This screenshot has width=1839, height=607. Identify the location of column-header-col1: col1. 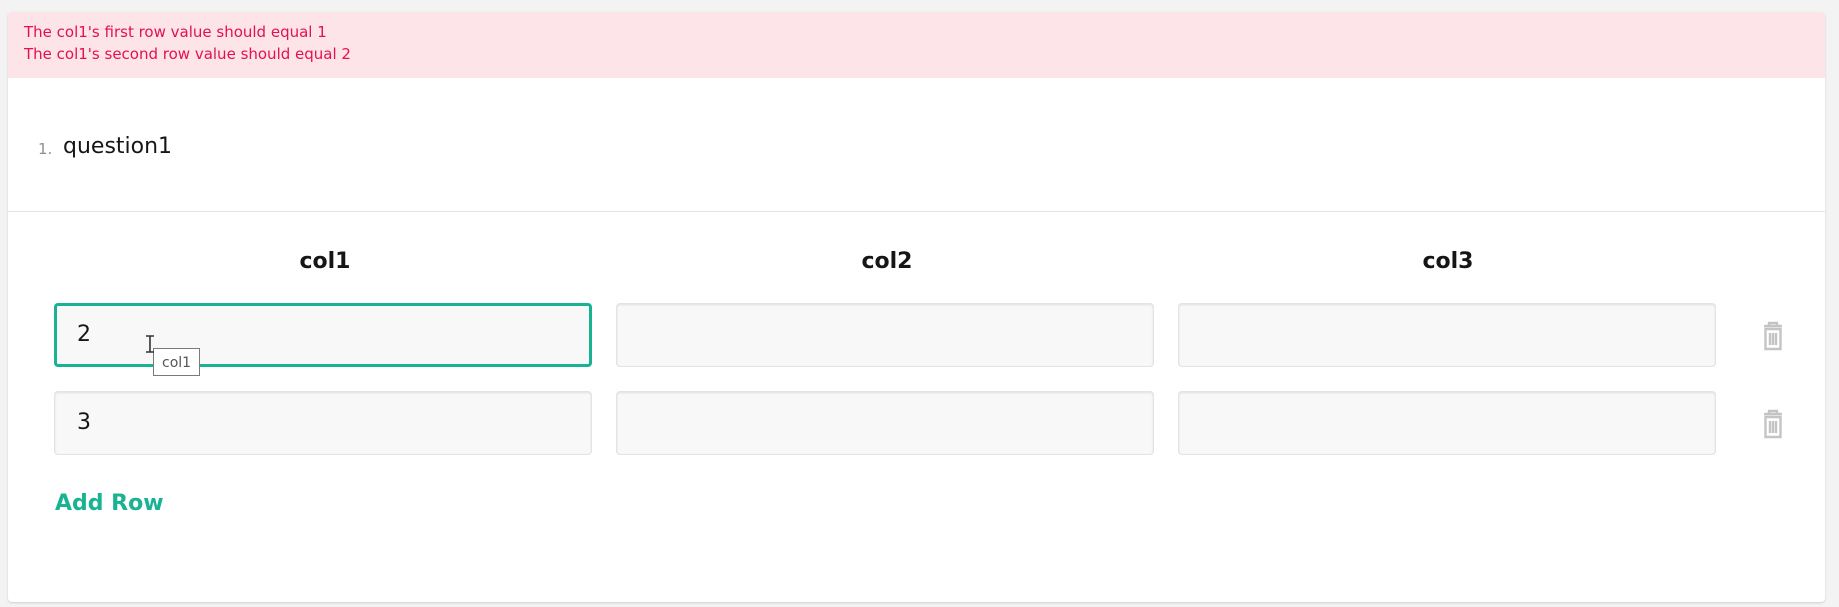
(325, 261).